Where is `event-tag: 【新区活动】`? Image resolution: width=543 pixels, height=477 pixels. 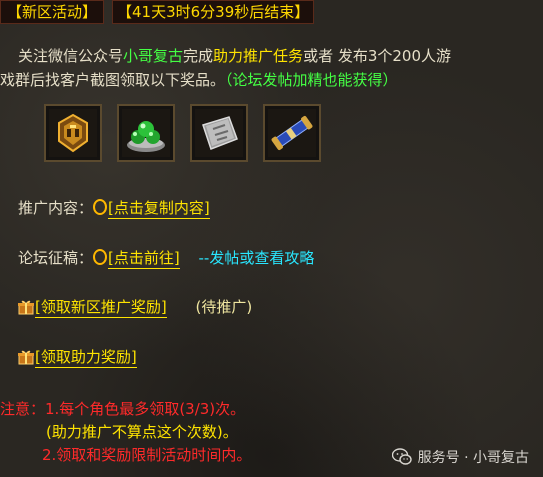
event-tag: 【新区活动】 is located at coordinates (52, 12).